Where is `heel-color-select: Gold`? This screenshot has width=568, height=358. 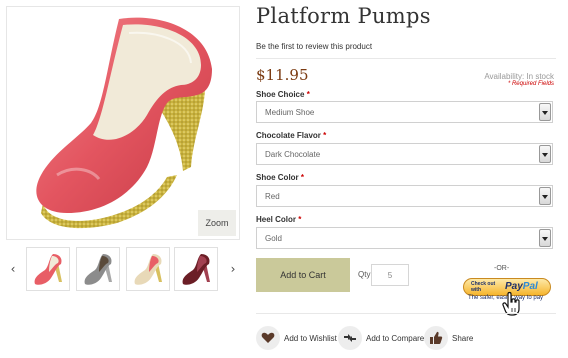 heel-color-select: Gold is located at coordinates (404, 238).